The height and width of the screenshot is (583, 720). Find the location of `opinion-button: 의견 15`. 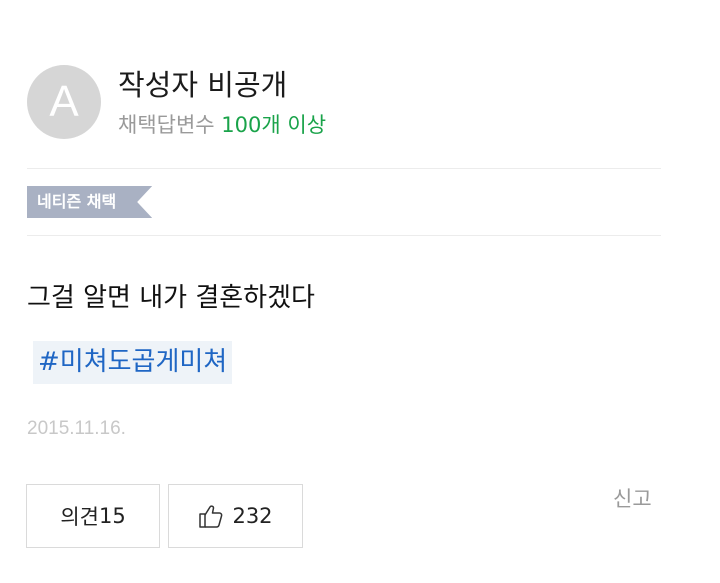

opinion-button: 의견 15 is located at coordinates (93, 516).